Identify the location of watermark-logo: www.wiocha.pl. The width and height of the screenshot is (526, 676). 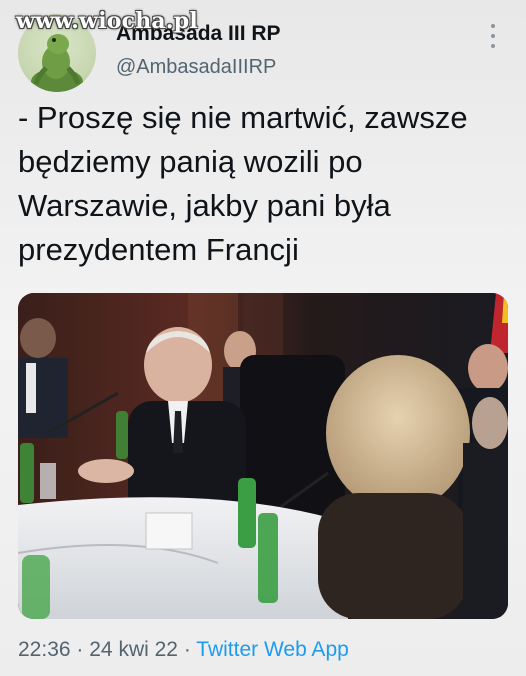
(107, 21).